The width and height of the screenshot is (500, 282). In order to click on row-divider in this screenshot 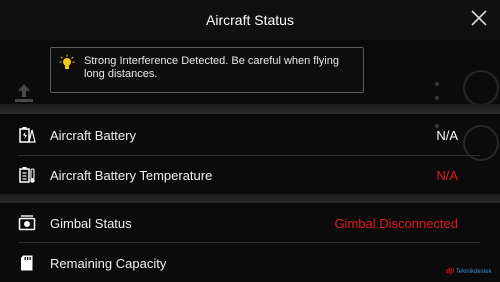, I will do `click(249, 242)`.